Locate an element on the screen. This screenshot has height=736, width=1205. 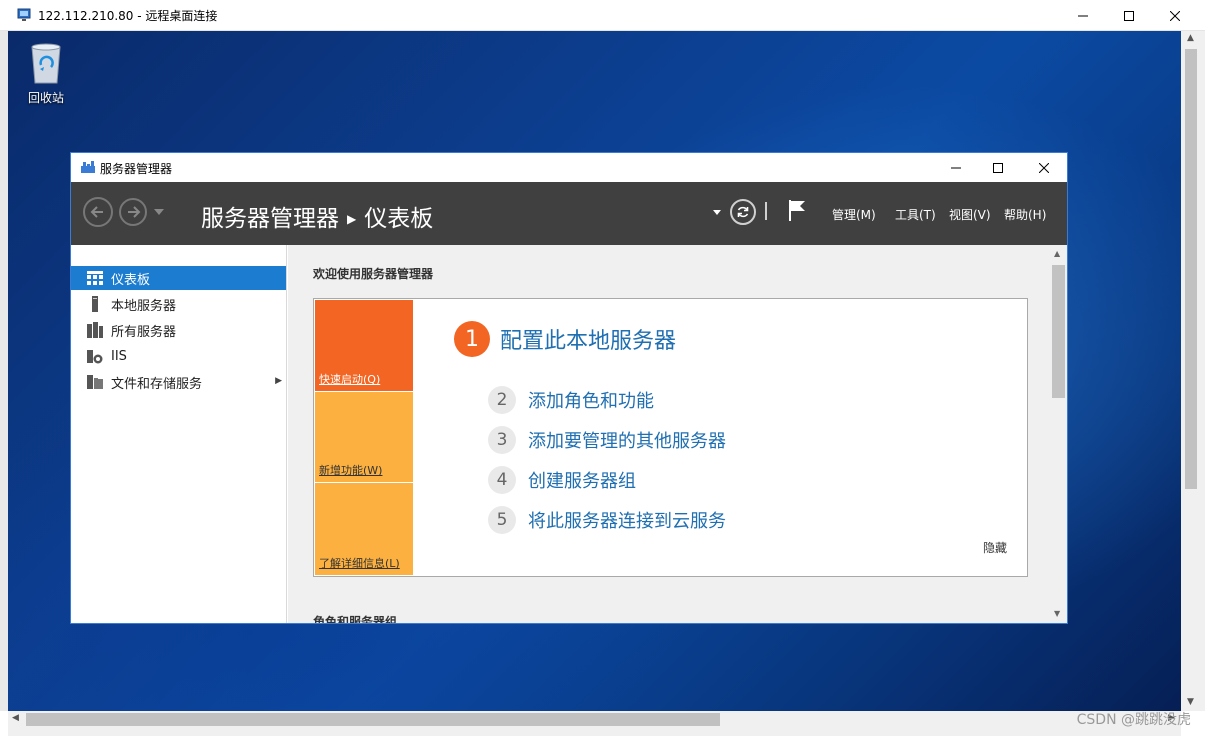
sidebar-item-label: 本地服务器 is located at coordinates (144, 306).